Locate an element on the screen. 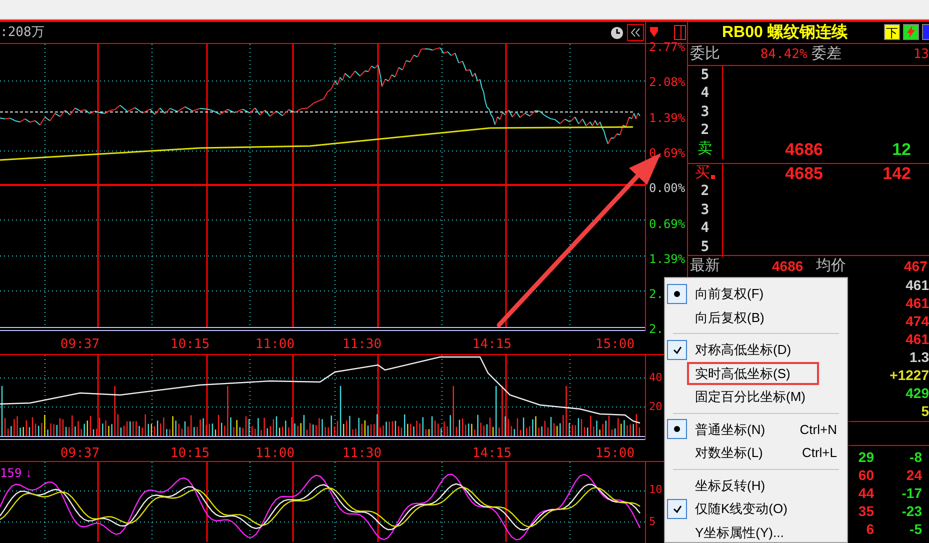 This screenshot has height=543, width=929. tick-change: -5 is located at coordinates (915, 529).